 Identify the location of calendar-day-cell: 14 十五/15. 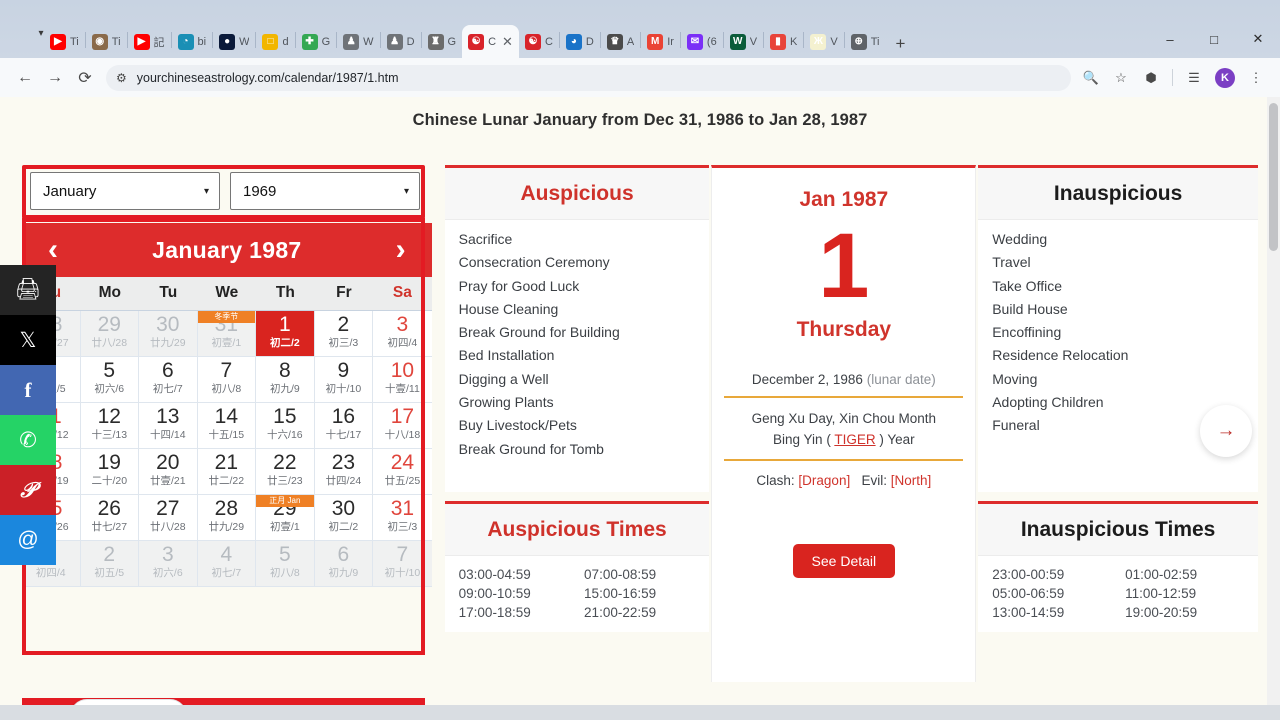
(227, 426).